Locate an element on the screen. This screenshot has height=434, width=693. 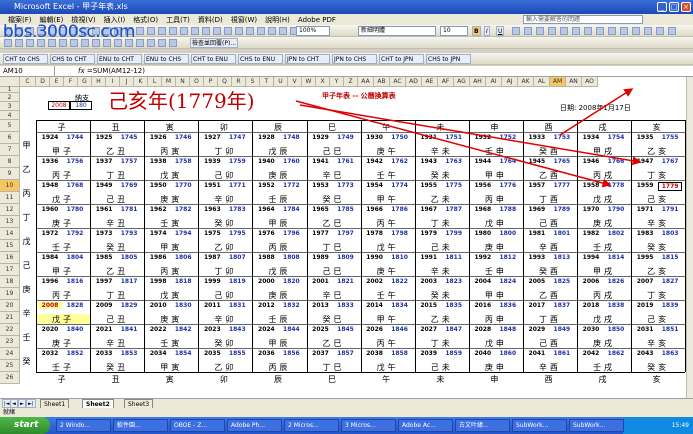
row-header-19: 19 is located at coordinates (10, 294).